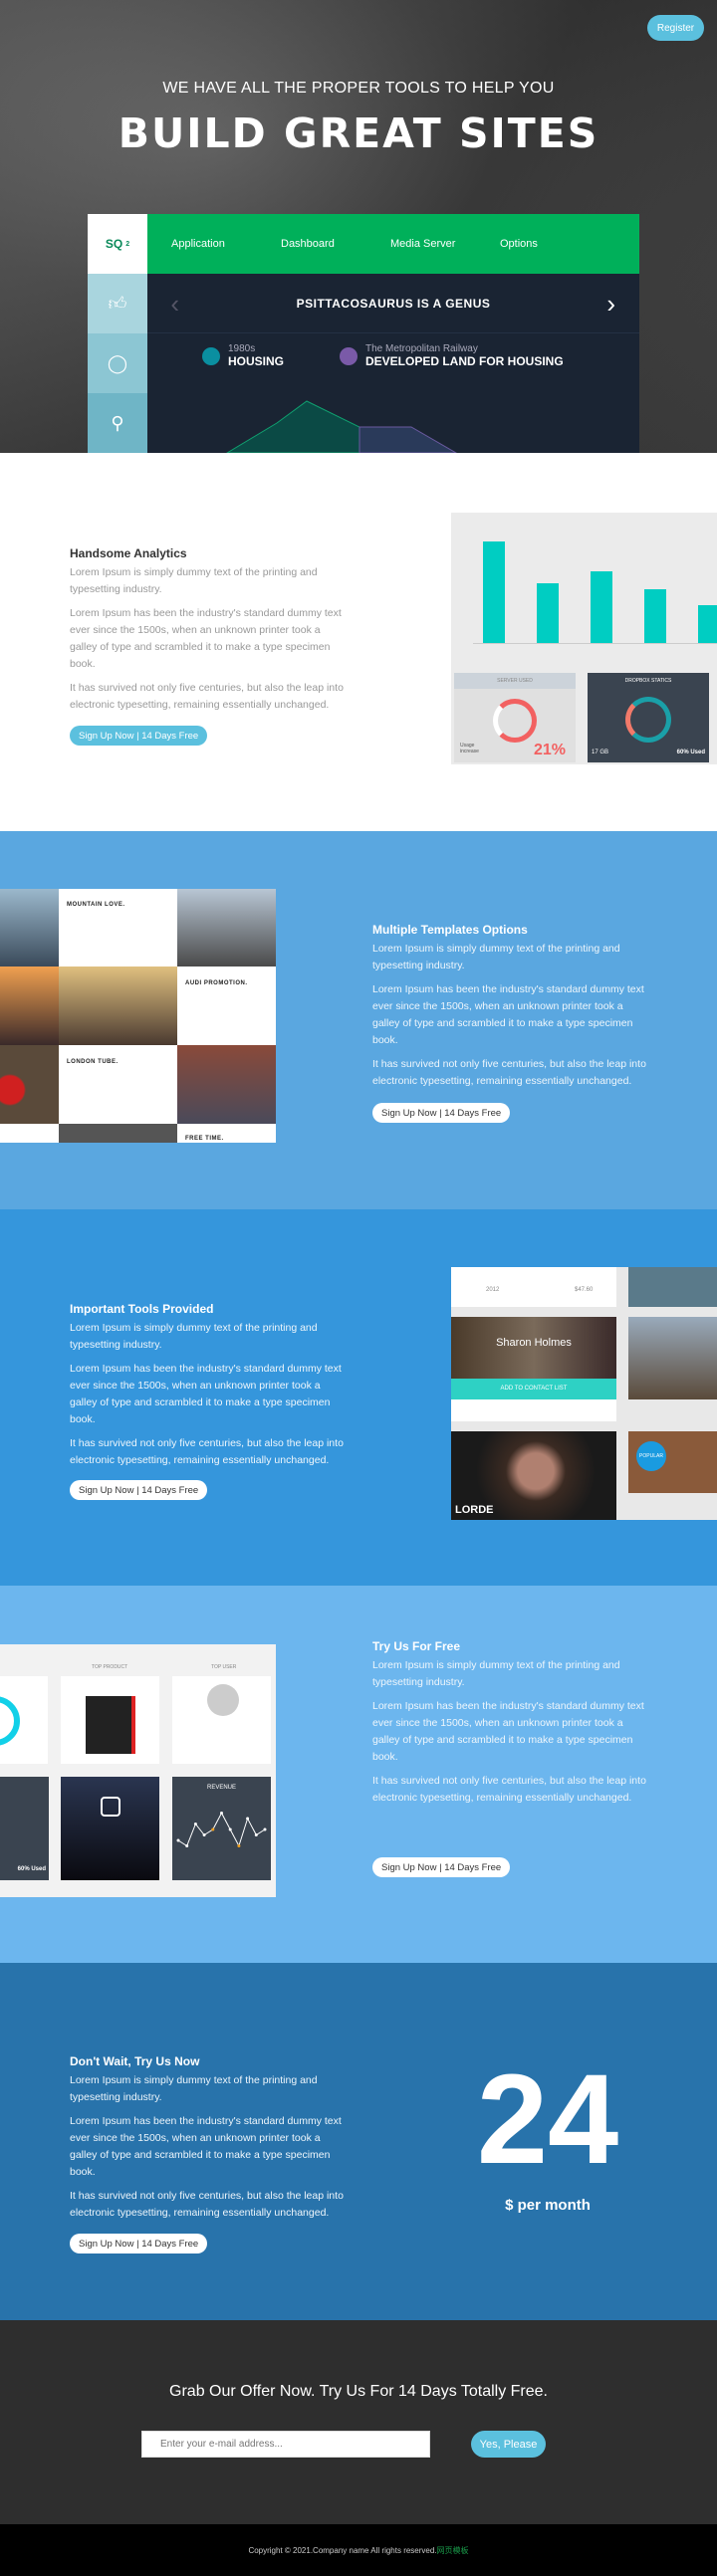 The width and height of the screenshot is (717, 2576). What do you see at coordinates (110, 1807) in the screenshot?
I see `instagram-icon` at bounding box center [110, 1807].